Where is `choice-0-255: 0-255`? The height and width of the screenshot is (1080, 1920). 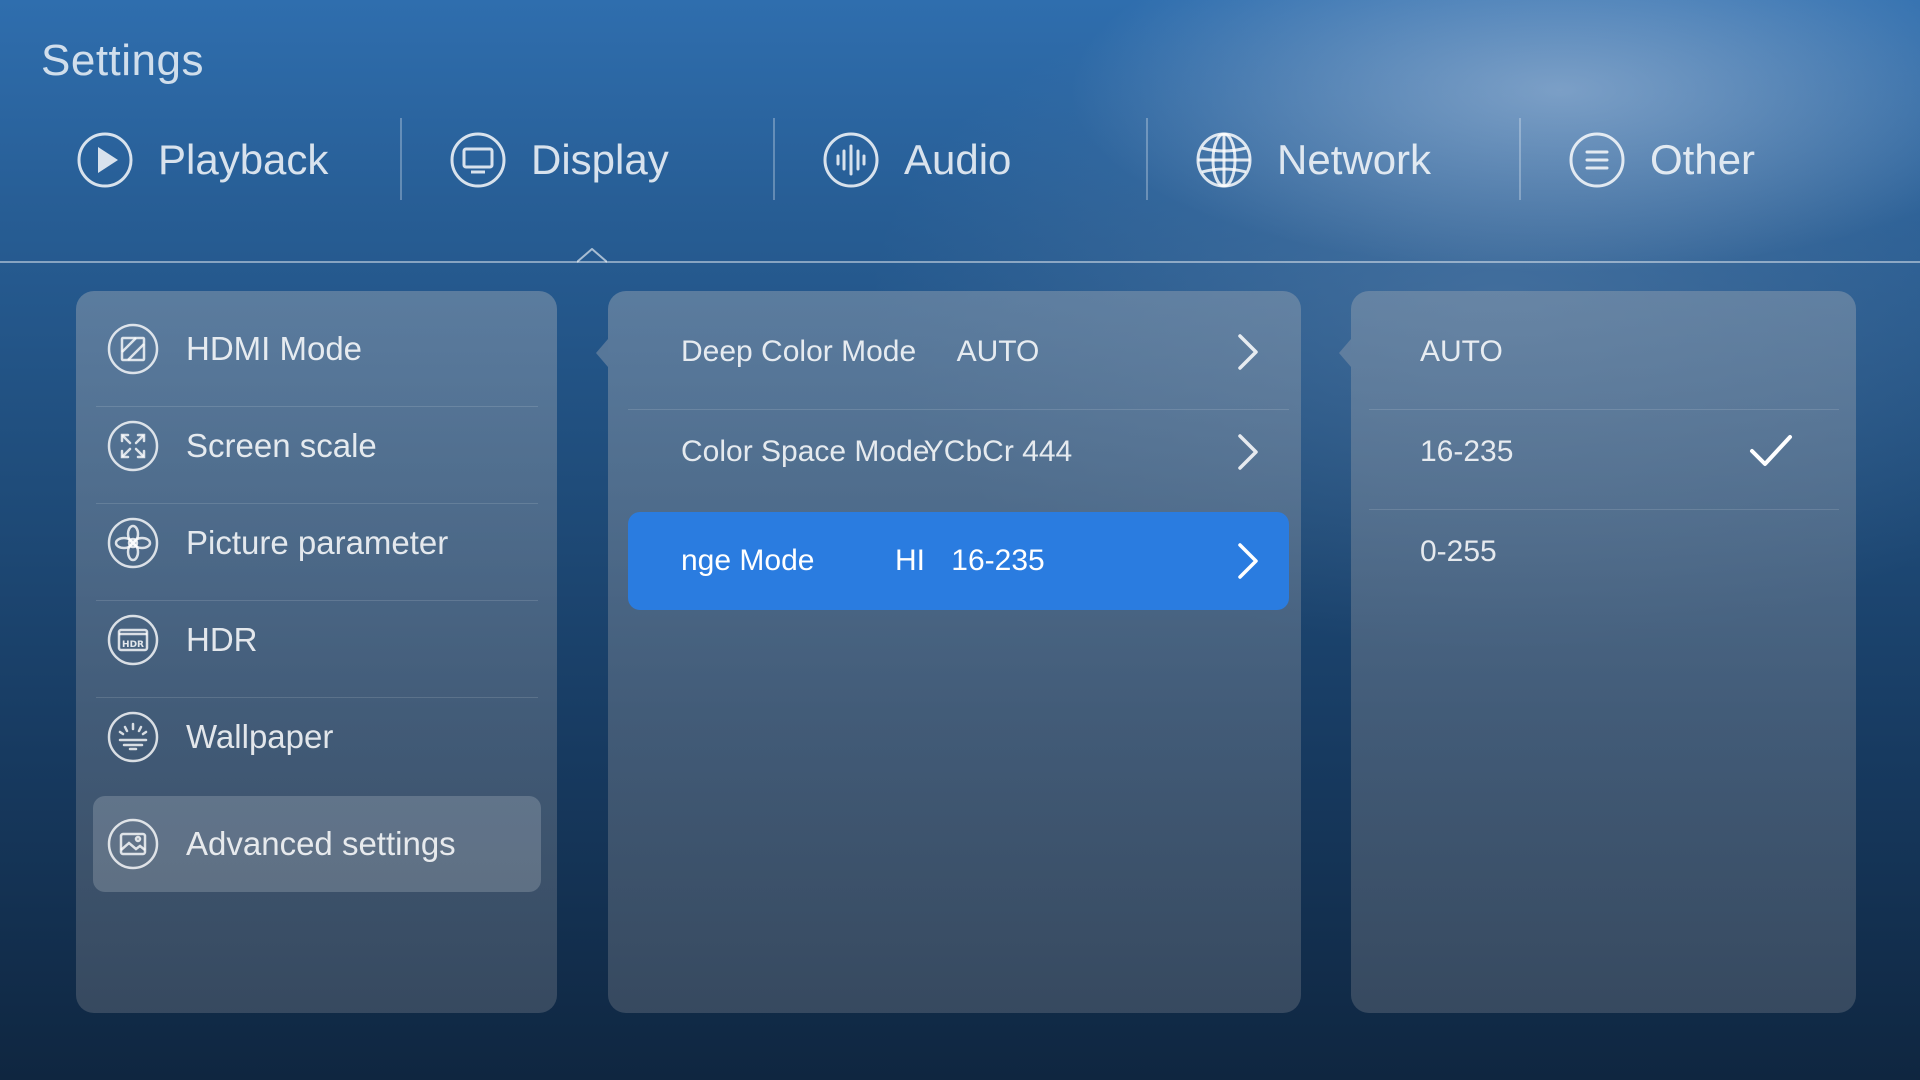
choice-0-255: 0-255 is located at coordinates (1604, 552).